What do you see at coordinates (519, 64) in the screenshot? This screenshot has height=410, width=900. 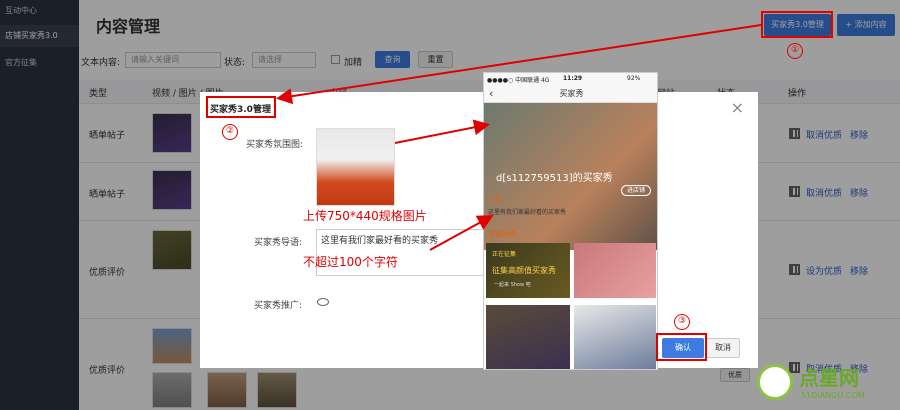 I see `arrow-to-modal` at bounding box center [519, 64].